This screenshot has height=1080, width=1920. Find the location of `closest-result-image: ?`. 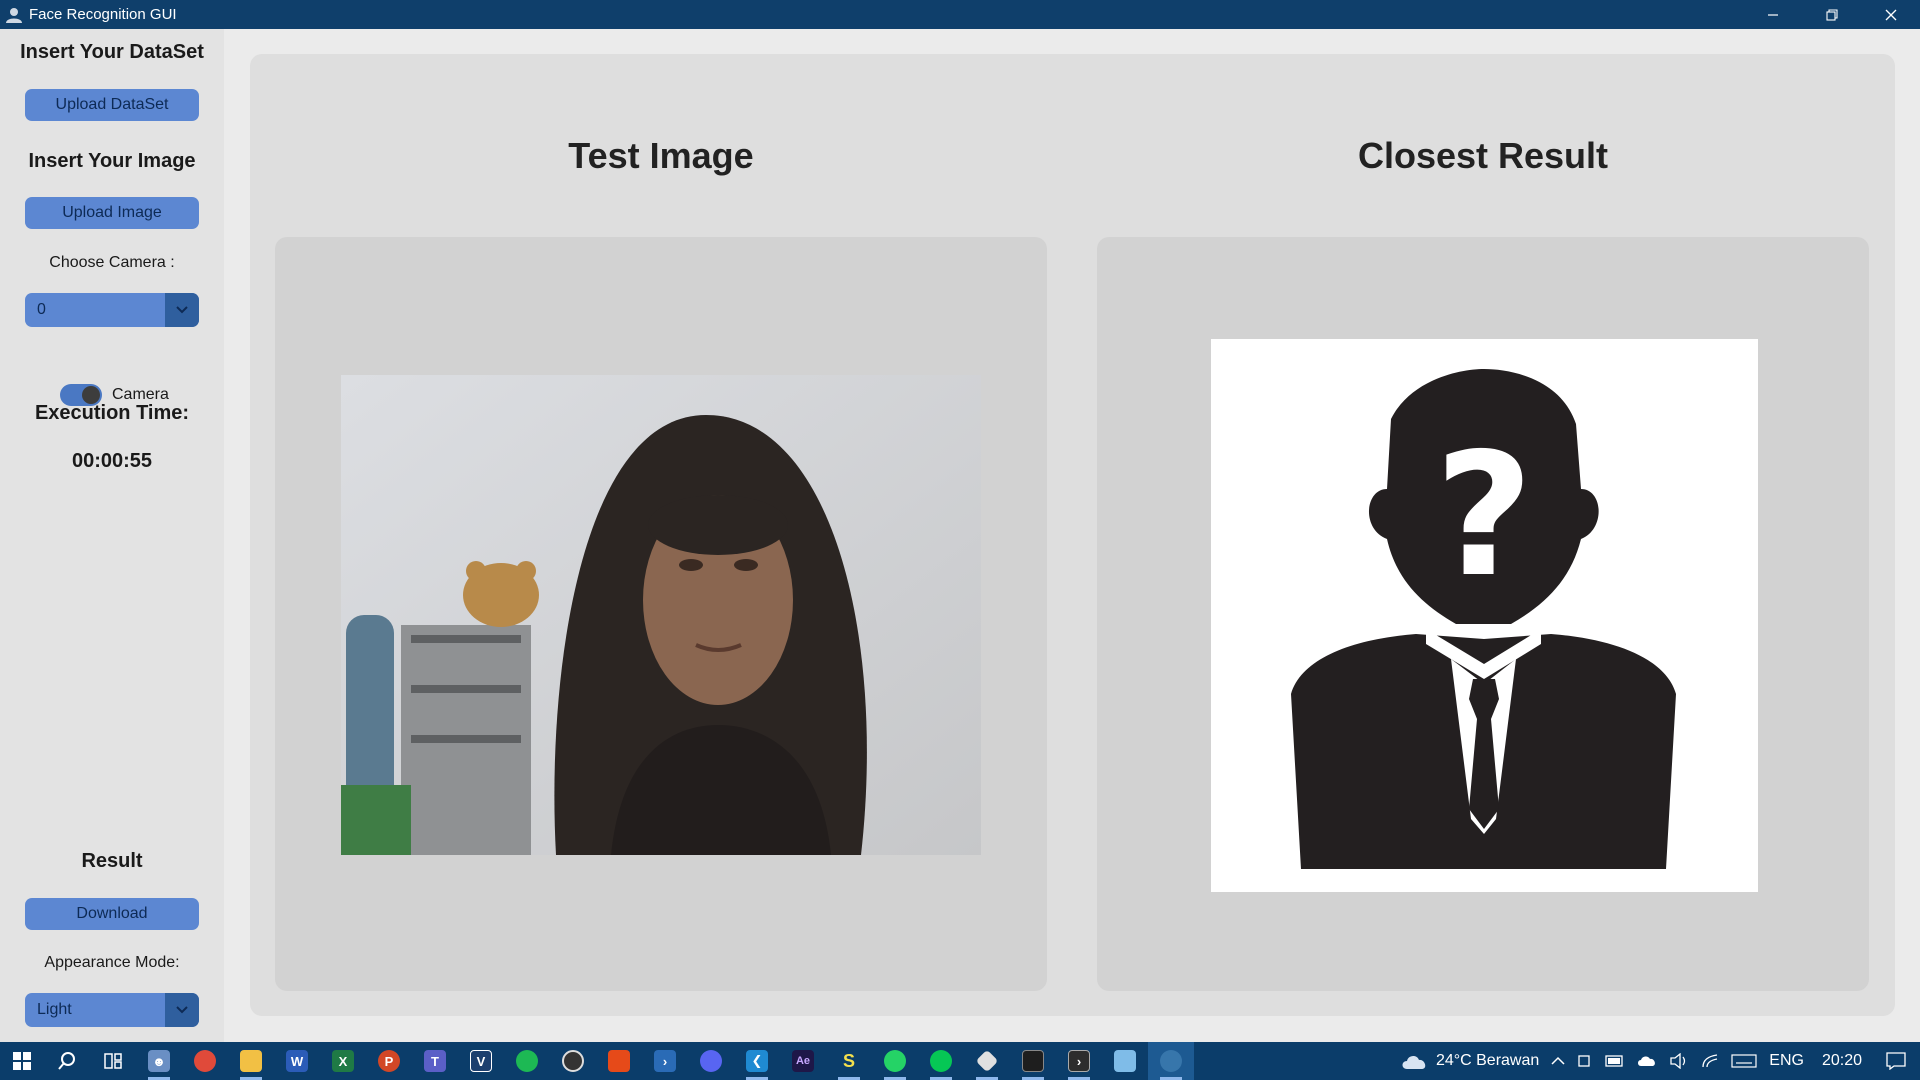

closest-result-image: ? is located at coordinates (1484, 615).